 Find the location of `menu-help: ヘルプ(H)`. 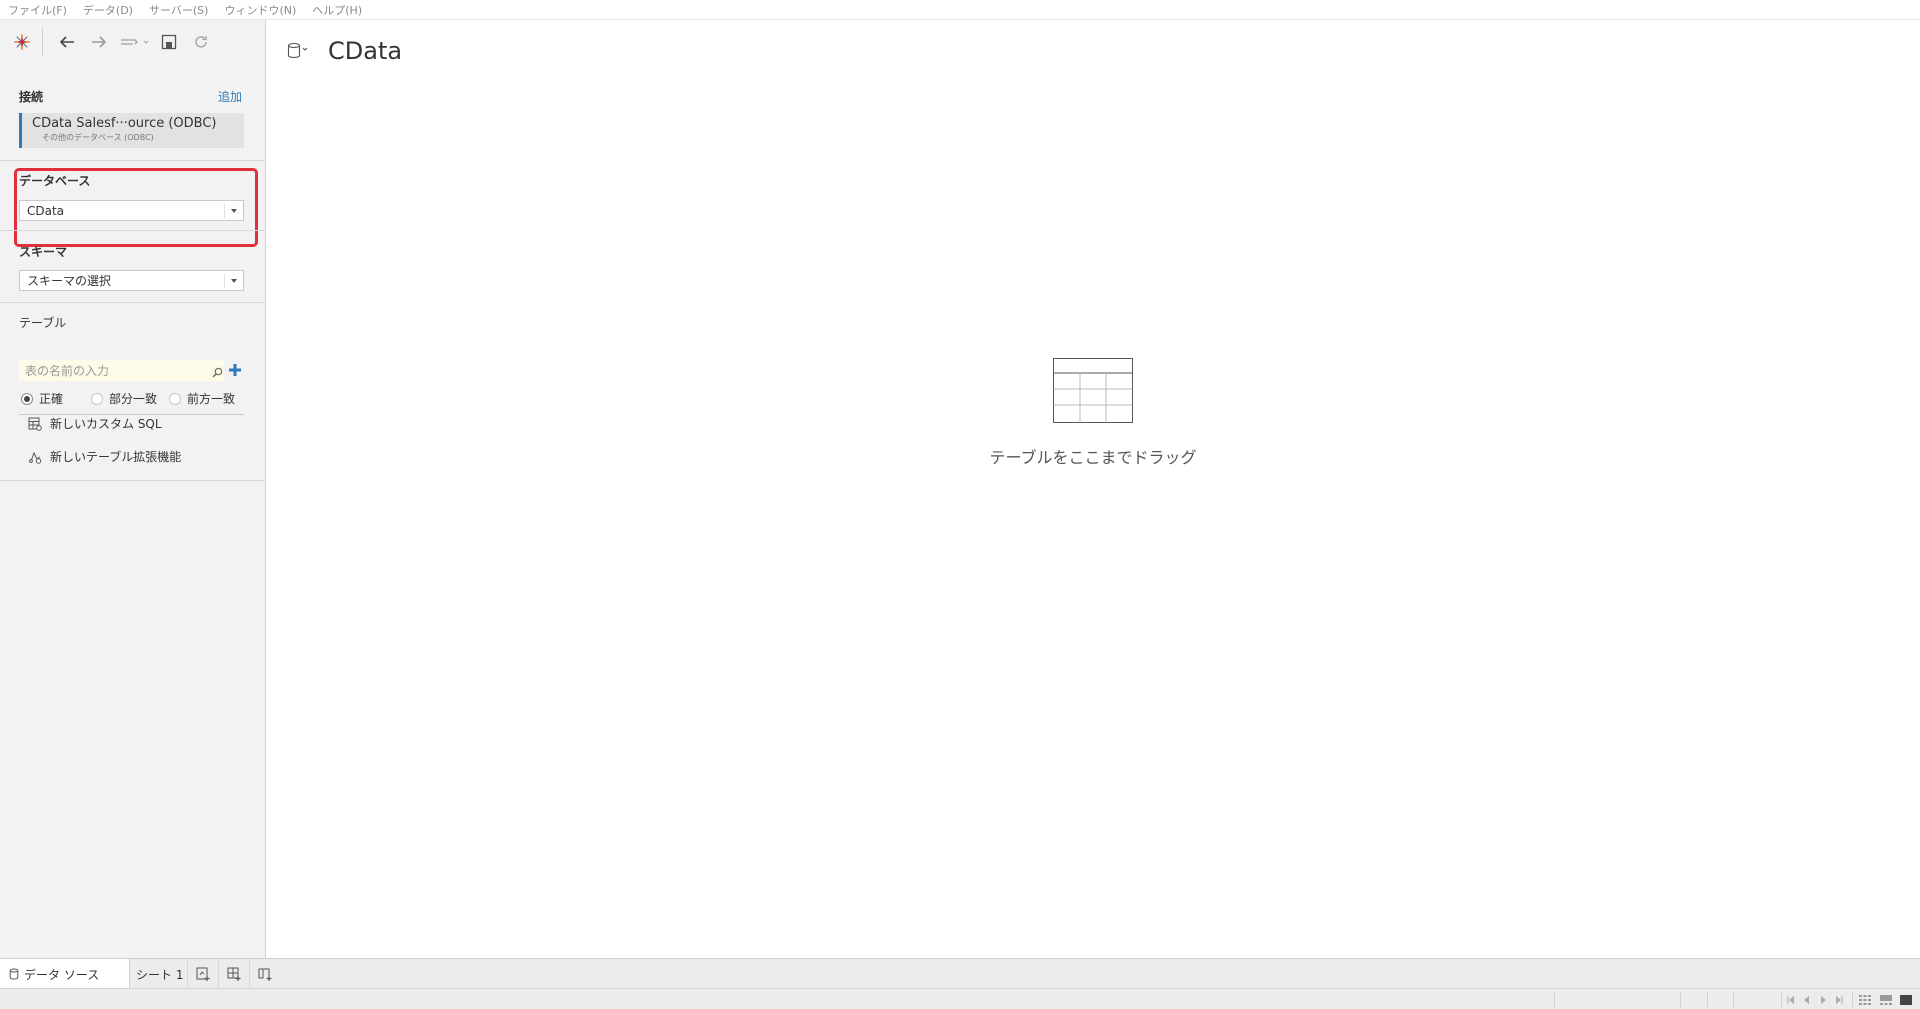

menu-help: ヘルプ(H) is located at coordinates (337, 10).